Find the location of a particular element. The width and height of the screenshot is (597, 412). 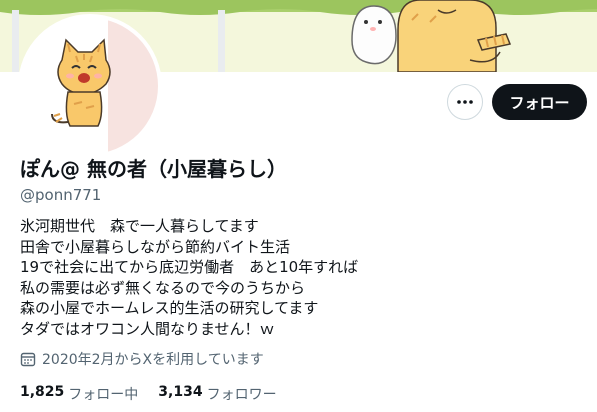

bio-line: 私の需要は必ず無くなるので今のうちから is located at coordinates (163, 287).